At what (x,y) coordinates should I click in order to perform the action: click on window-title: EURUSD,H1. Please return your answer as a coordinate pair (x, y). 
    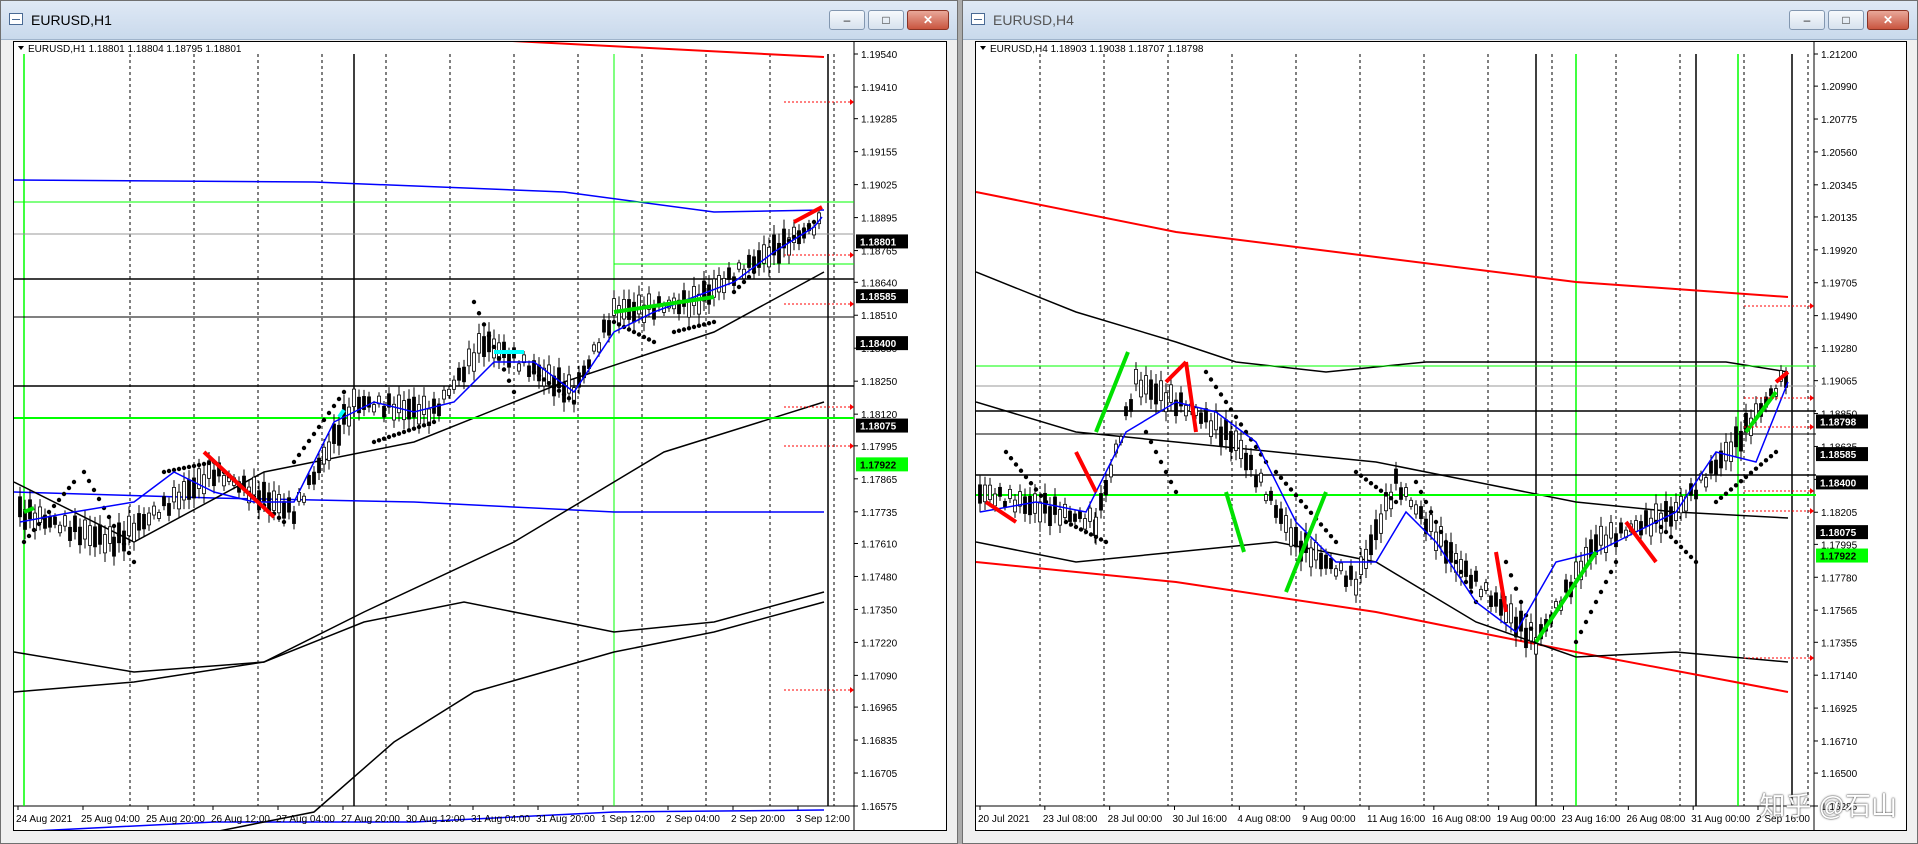
    Looking at the image, I should click on (71, 20).